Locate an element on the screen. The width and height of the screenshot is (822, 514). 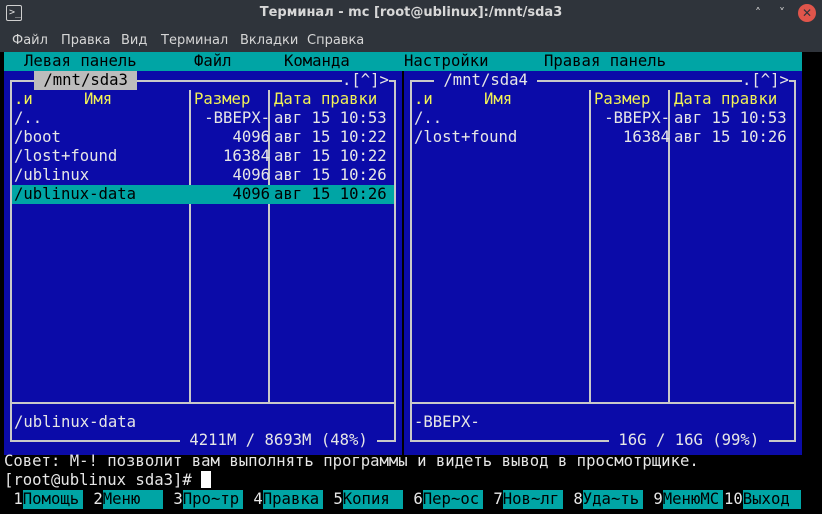
menu-tabs: Вкладки is located at coordinates (269, 40).